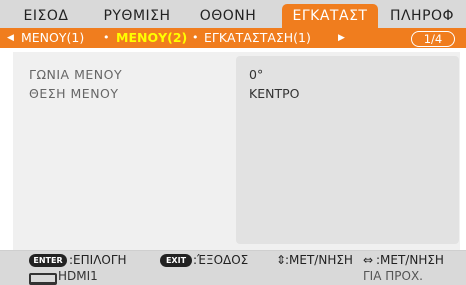  What do you see at coordinates (422, 16) in the screenshot?
I see `tab-info: ΠΛΗΡΟΦ` at bounding box center [422, 16].